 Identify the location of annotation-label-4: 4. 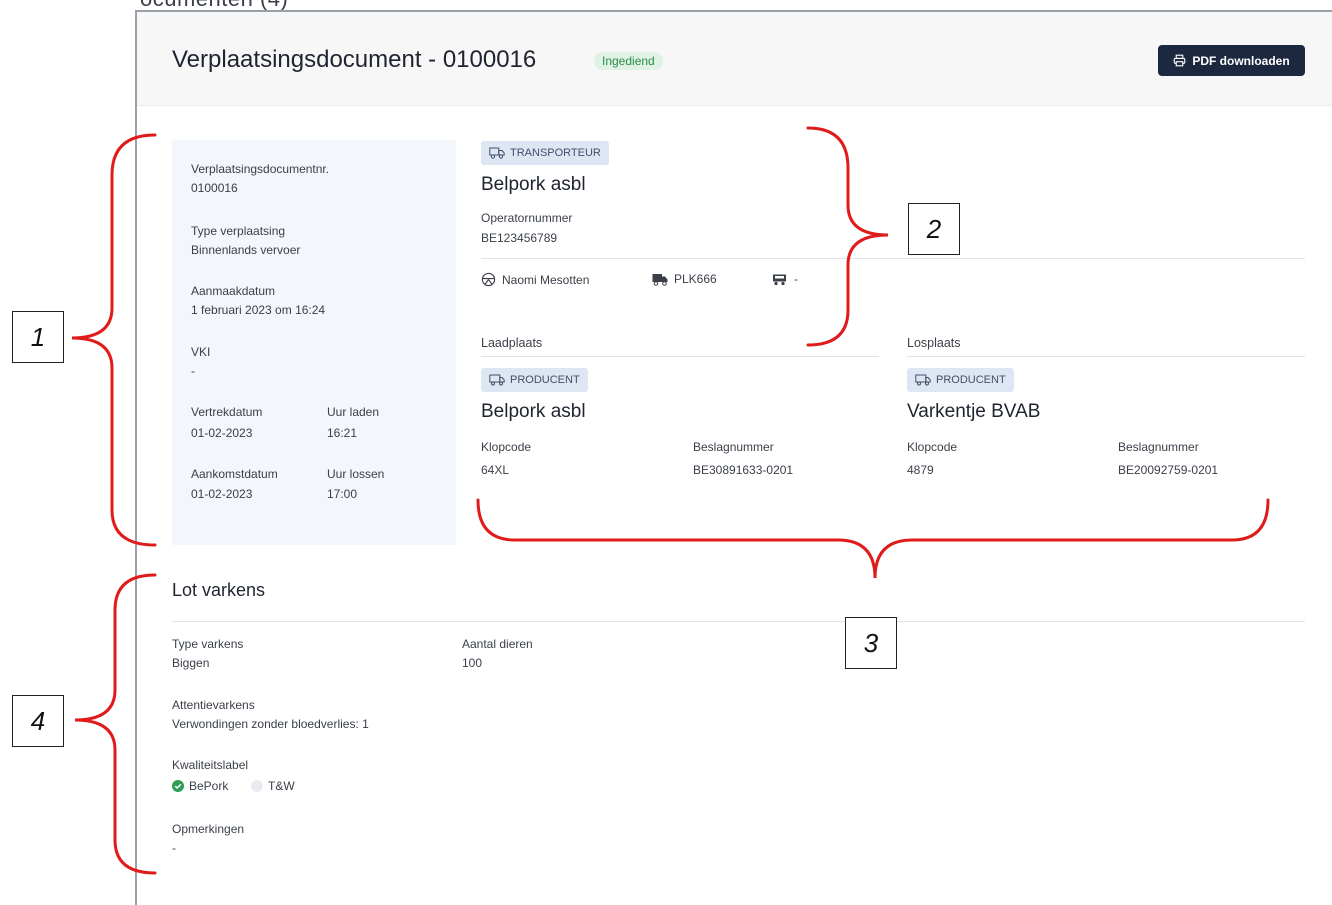
(38, 721).